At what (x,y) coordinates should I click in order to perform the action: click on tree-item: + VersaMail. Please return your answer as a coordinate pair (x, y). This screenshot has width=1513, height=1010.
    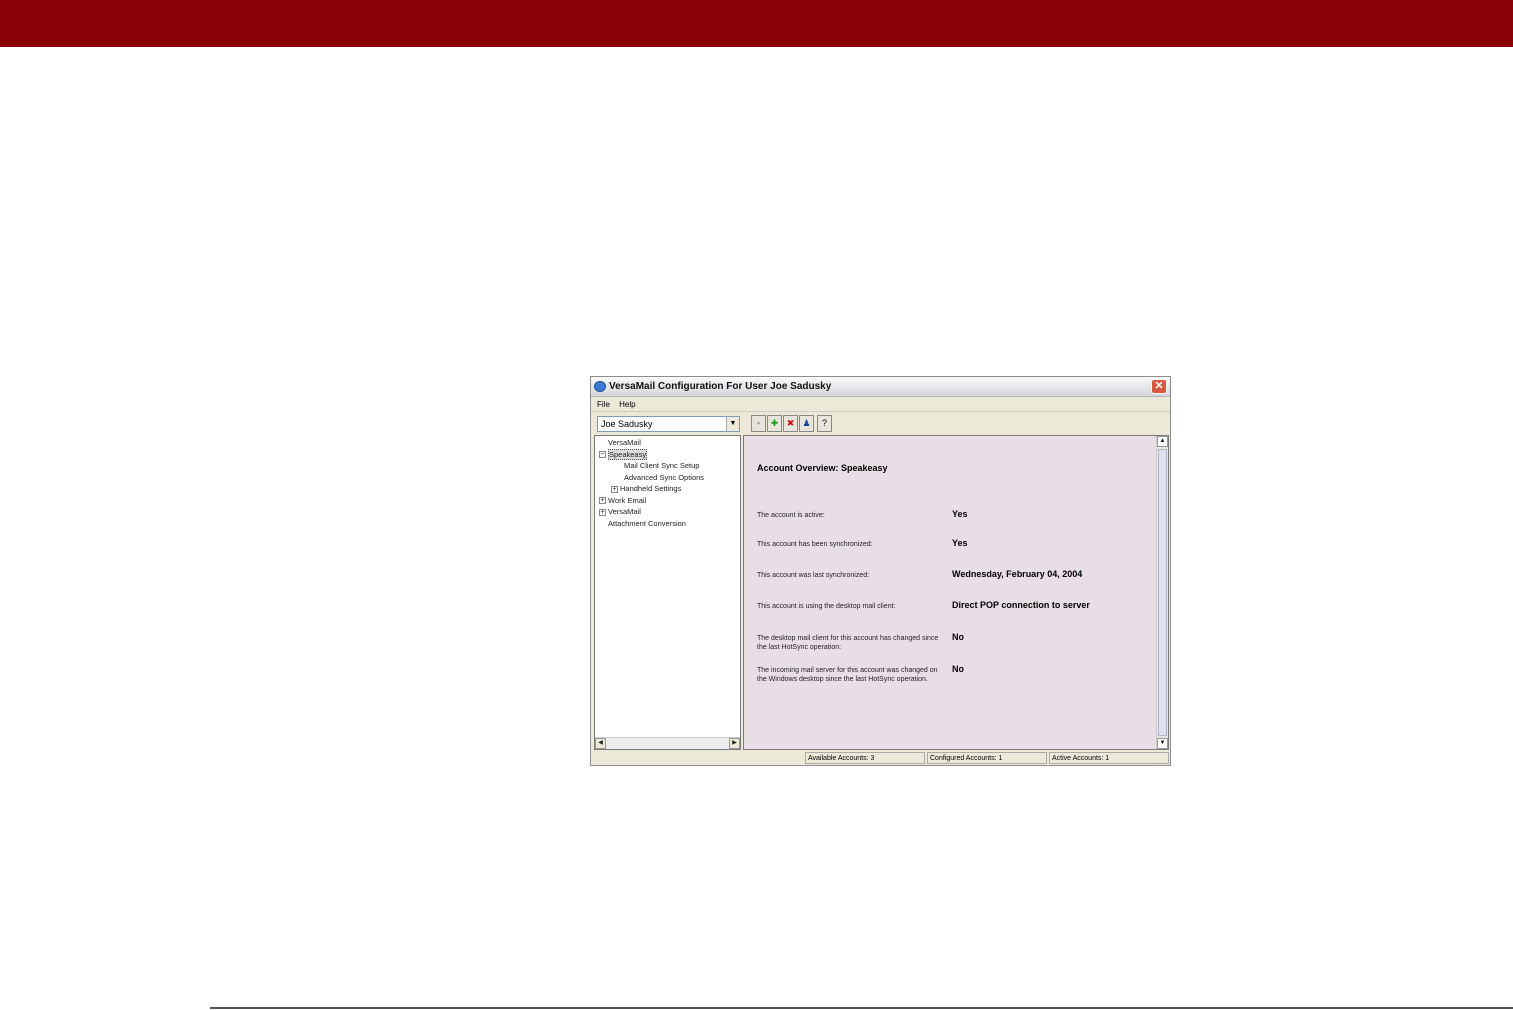
    Looking at the image, I should click on (620, 512).